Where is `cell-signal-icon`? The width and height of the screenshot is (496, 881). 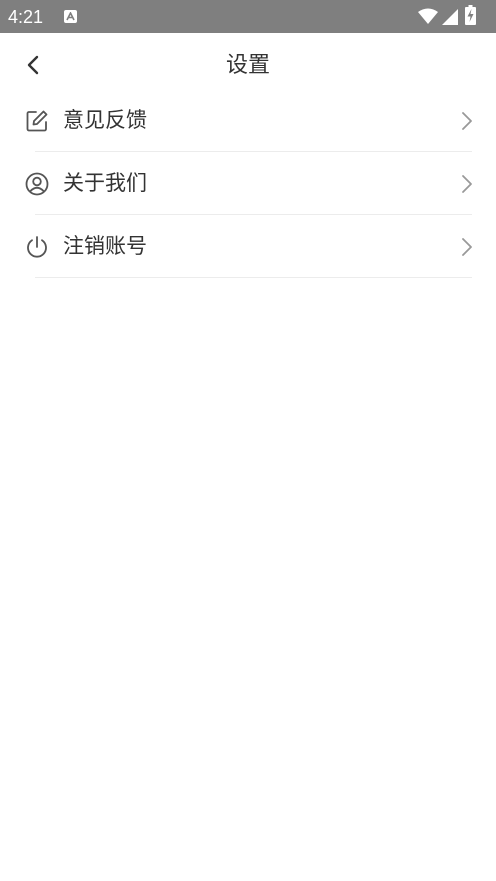
cell-signal-icon is located at coordinates (450, 17).